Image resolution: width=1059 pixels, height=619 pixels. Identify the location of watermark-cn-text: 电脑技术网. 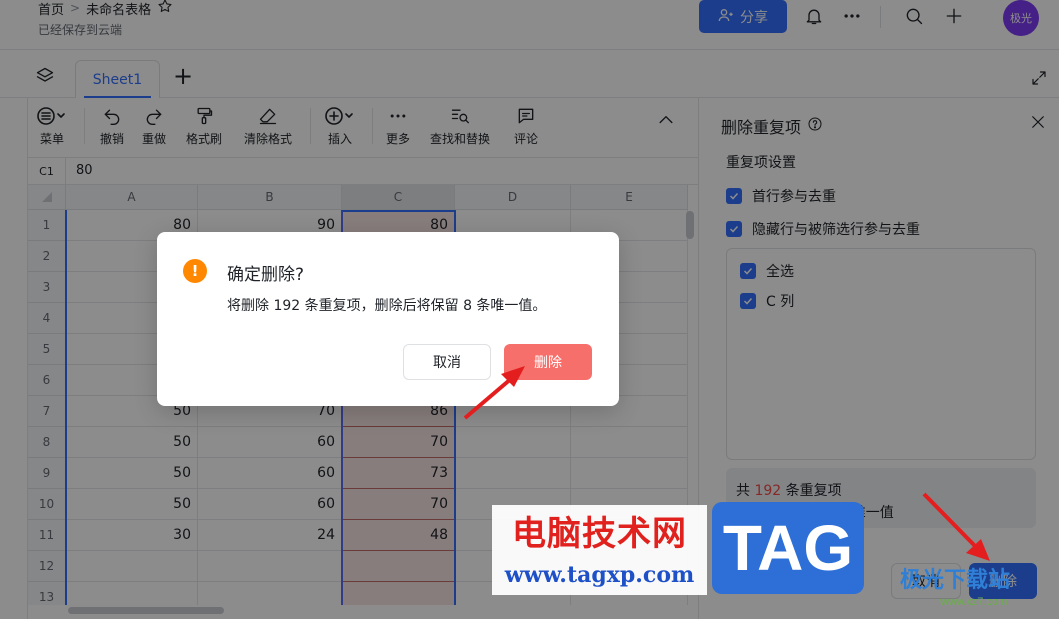
(599, 530).